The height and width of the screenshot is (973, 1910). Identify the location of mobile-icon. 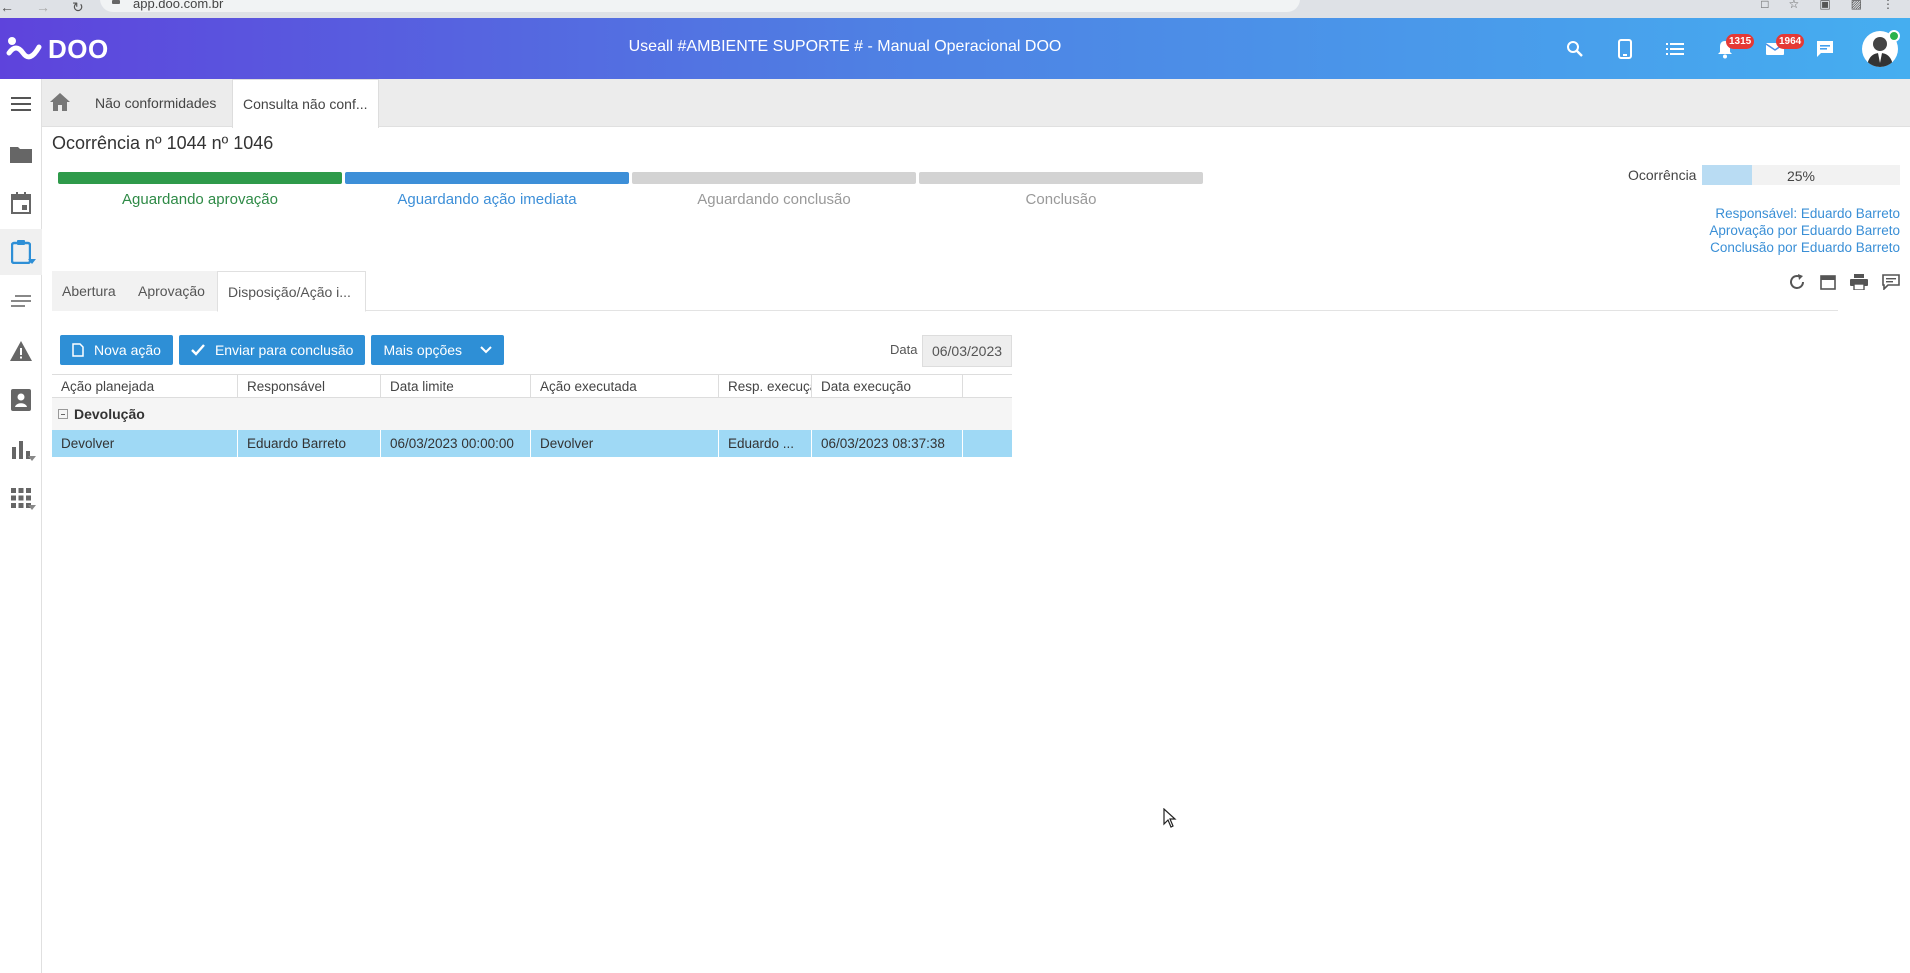
(1625, 48).